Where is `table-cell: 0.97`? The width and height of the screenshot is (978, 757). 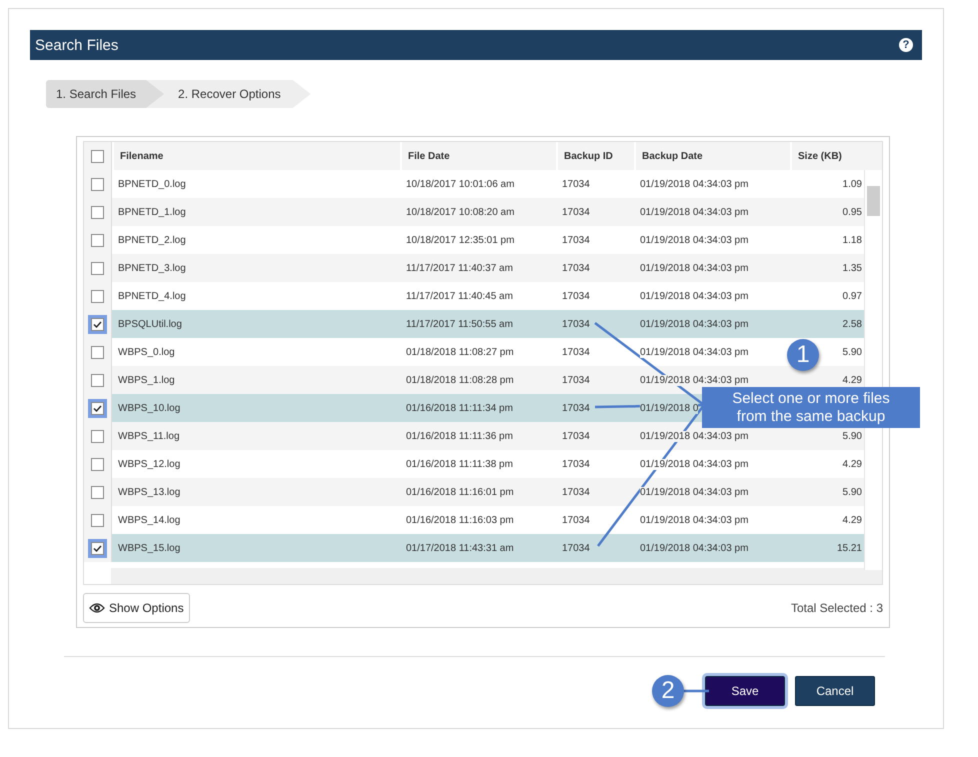
table-cell: 0.97 is located at coordinates (852, 296).